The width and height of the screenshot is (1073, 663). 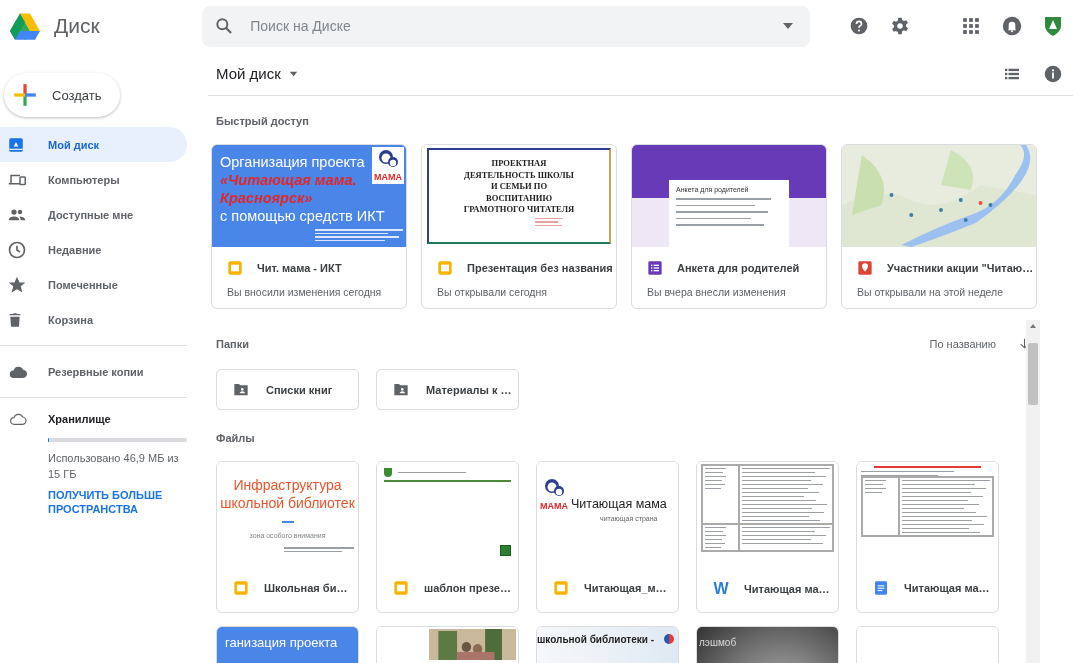 What do you see at coordinates (224, 26) in the screenshot?
I see `search-icon` at bounding box center [224, 26].